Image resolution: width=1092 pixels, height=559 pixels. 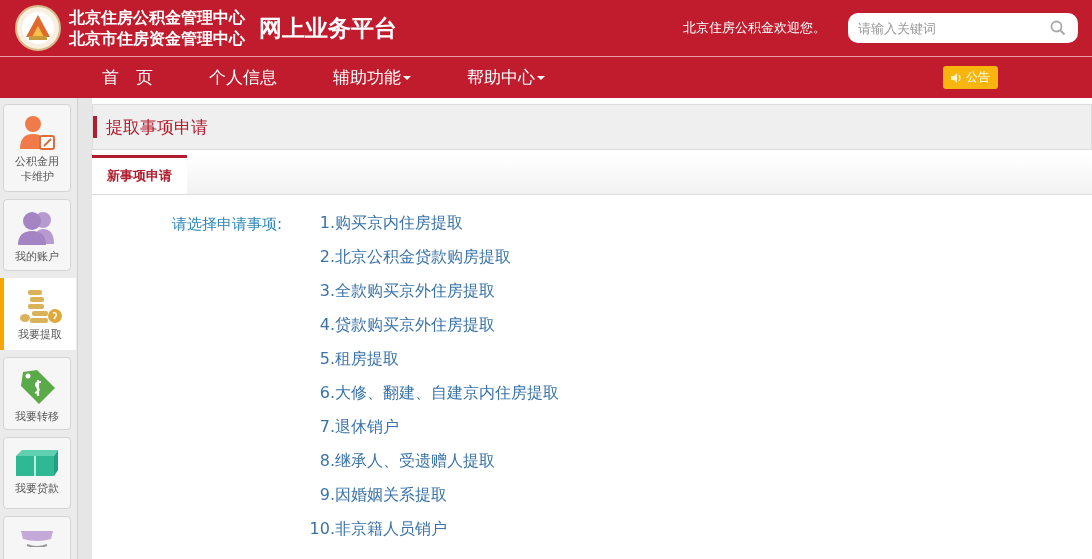 What do you see at coordinates (37, 235) in the screenshot?
I see `sidebar-item: 我的账户` at bounding box center [37, 235].